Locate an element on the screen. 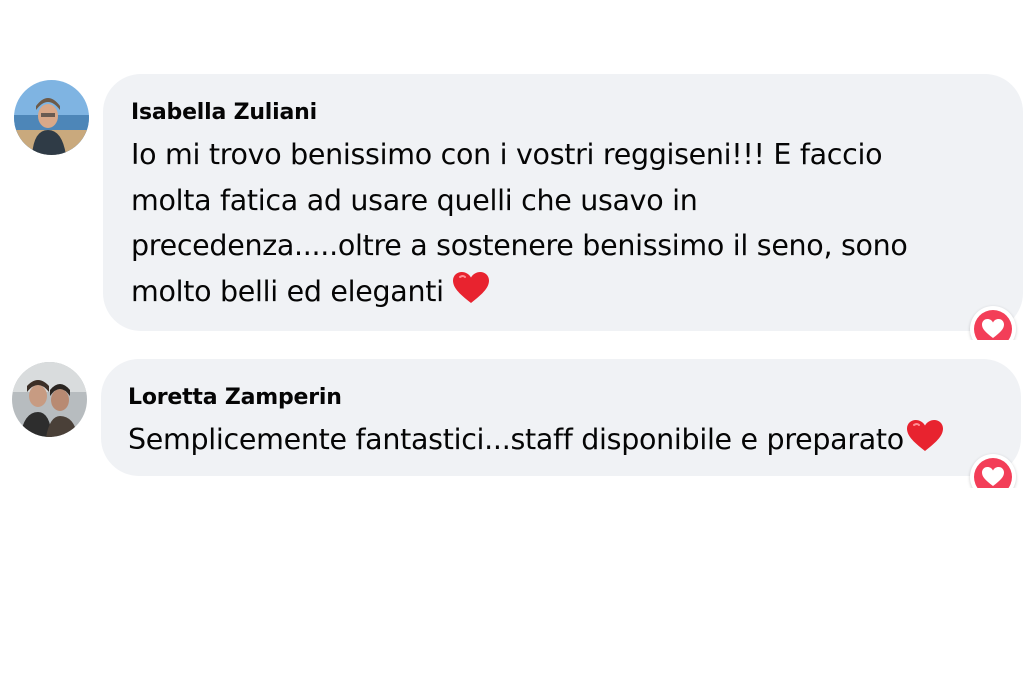 This screenshot has height=683, width=1024. comment-author: Isabella Zuliani is located at coordinates (224, 112).